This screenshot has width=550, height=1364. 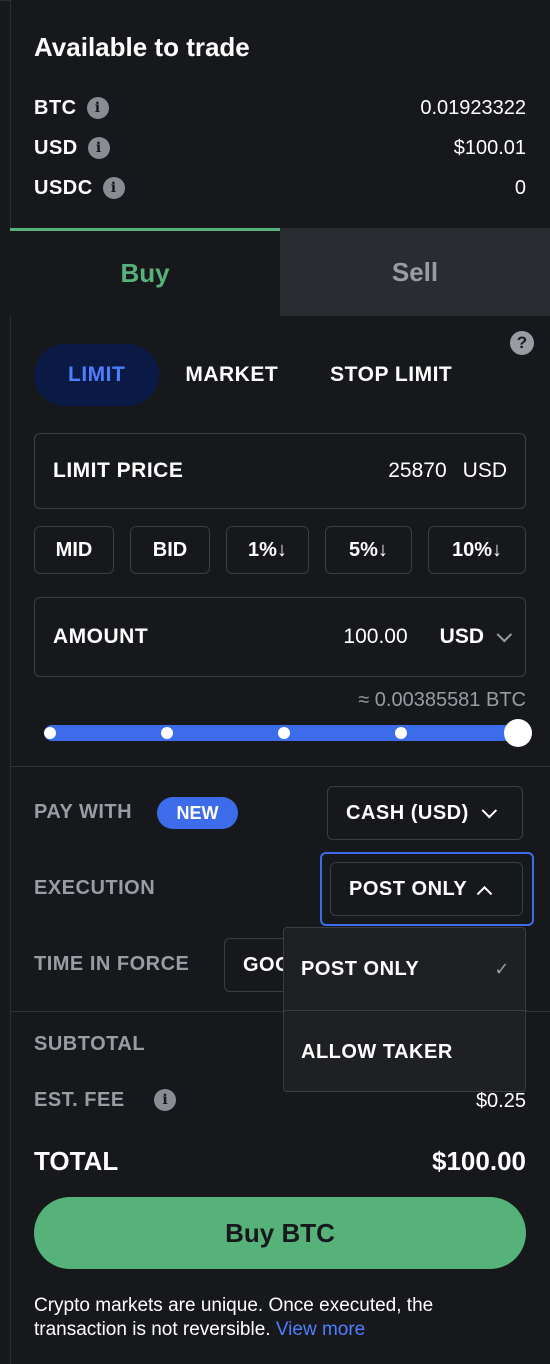 I want to click on limit-price-label: LIMIT PRICE, so click(x=118, y=470).